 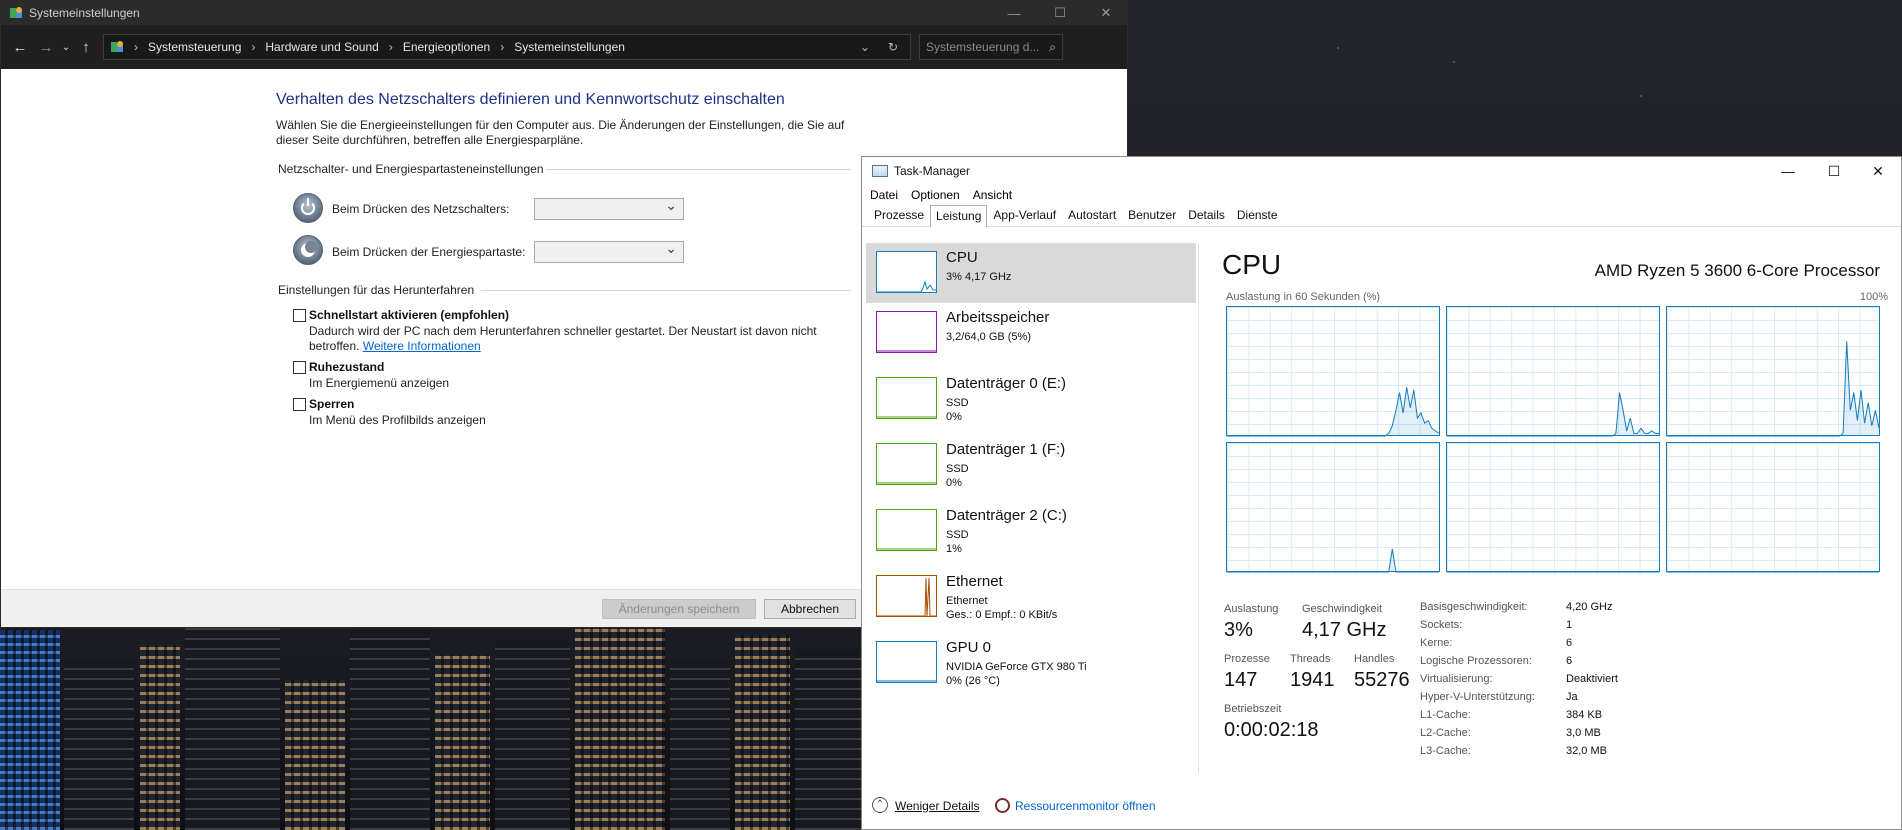 I want to click on utilization-label: Auslastung, so click(x=1251, y=609).